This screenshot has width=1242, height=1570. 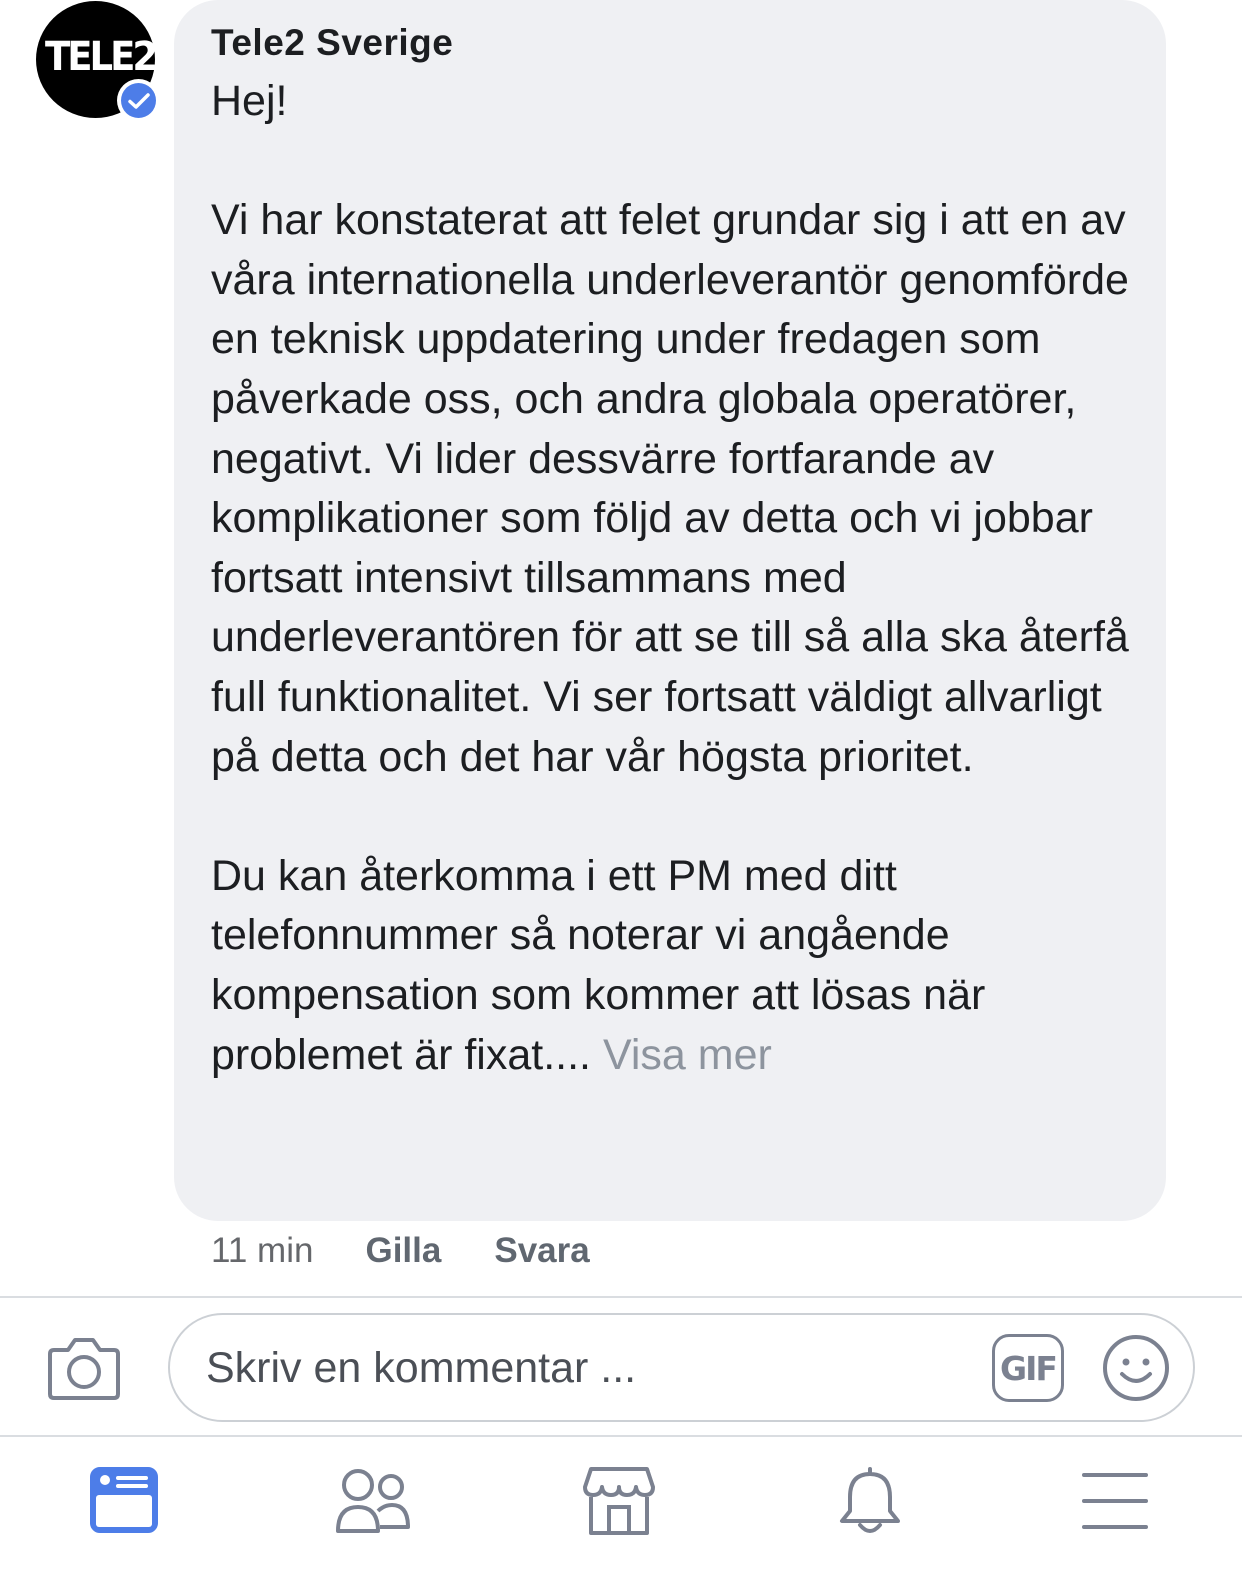 I want to click on comment-timestamp: 11 min, so click(x=262, y=1251).